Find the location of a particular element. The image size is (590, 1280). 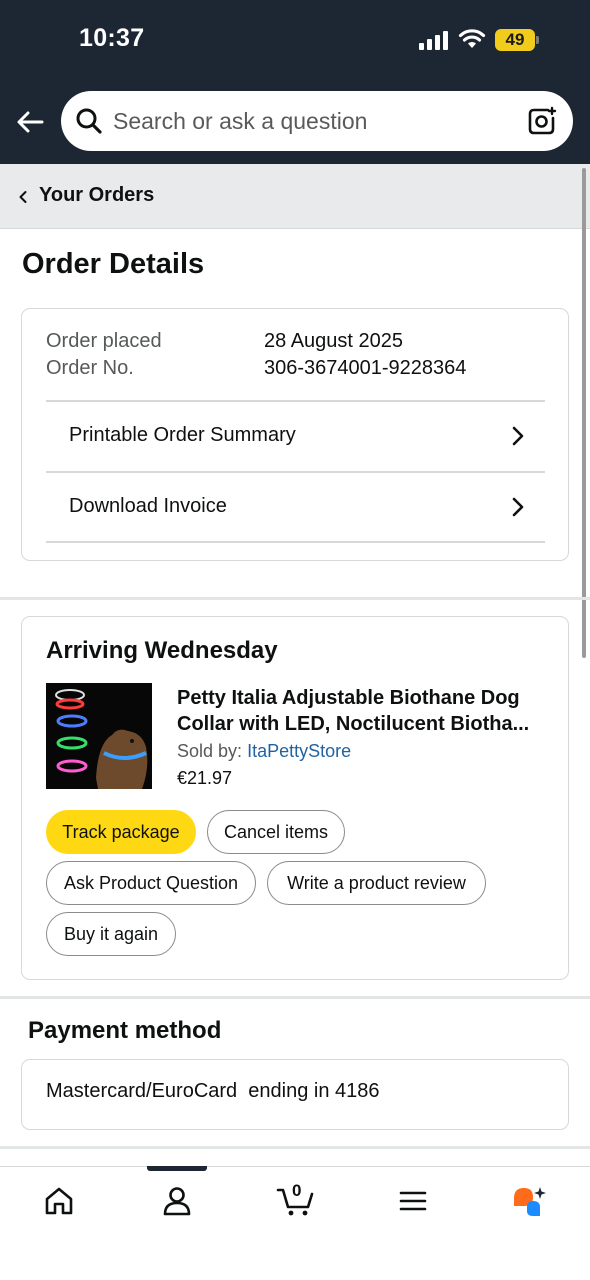

breadcrumb-label: Your Orders is located at coordinates (96, 195).